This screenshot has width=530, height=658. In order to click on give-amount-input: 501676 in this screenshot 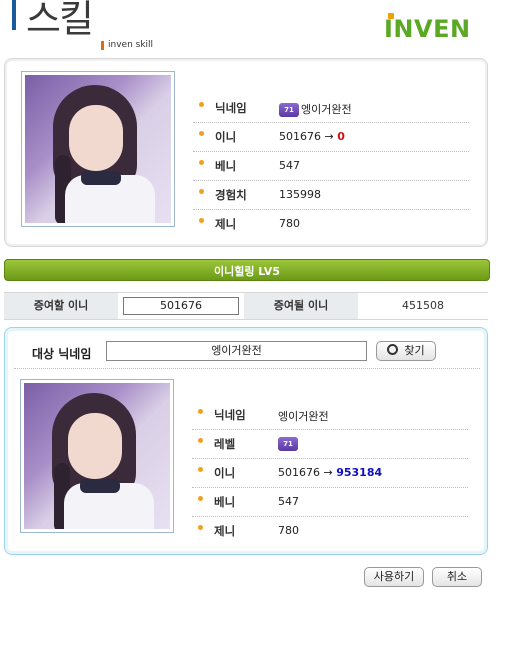, I will do `click(181, 306)`.